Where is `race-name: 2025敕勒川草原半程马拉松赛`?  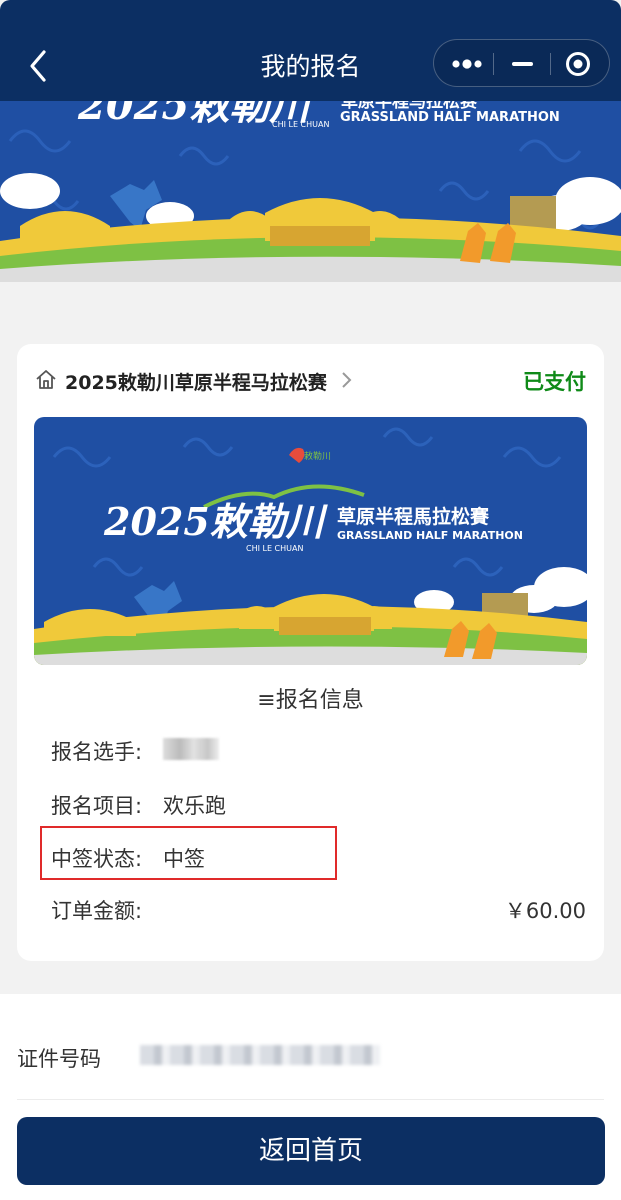 race-name: 2025敕勒川草原半程马拉松赛 is located at coordinates (196, 383).